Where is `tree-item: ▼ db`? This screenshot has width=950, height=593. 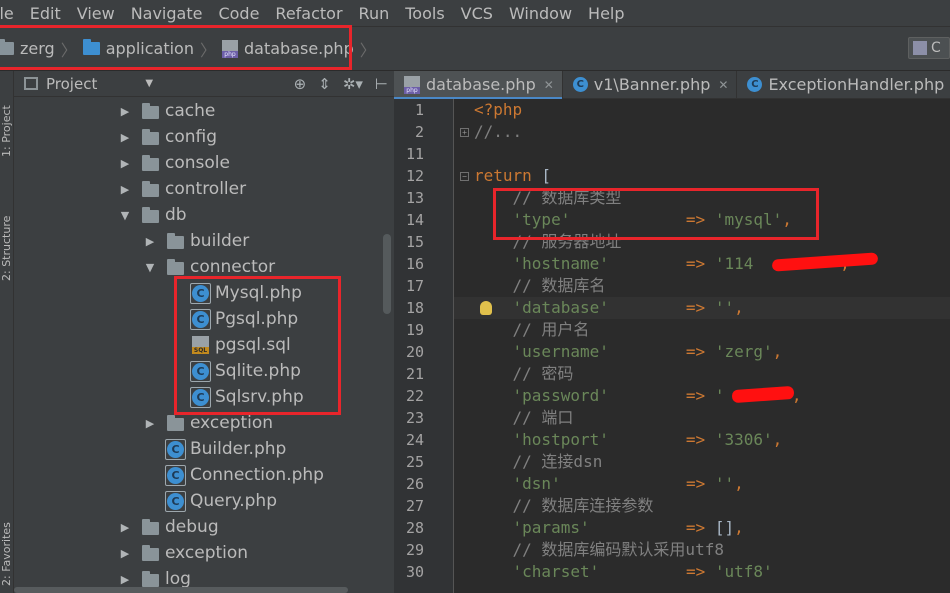
tree-item: ▼ db is located at coordinates (152, 215).